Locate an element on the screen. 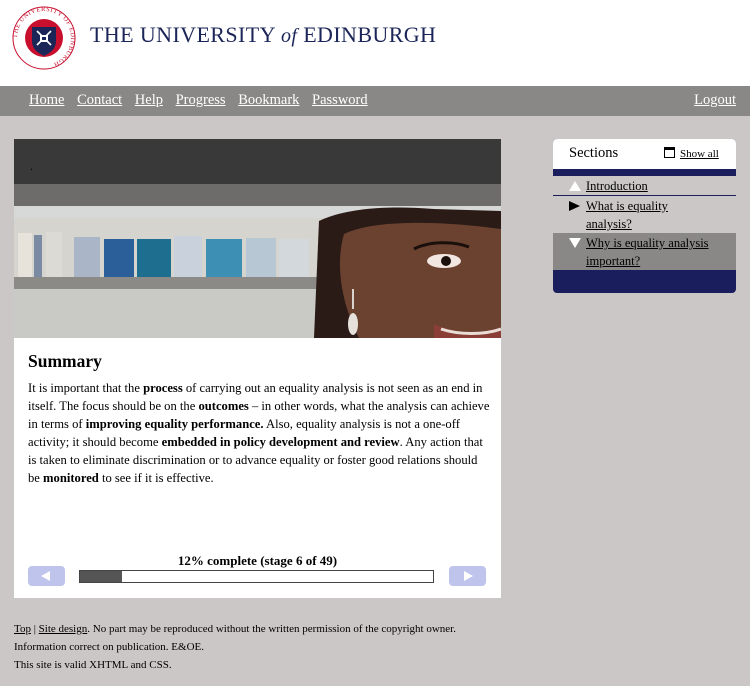 The height and width of the screenshot is (686, 750). progress-label: 12% complete (stage 6 of 49) is located at coordinates (257, 560).